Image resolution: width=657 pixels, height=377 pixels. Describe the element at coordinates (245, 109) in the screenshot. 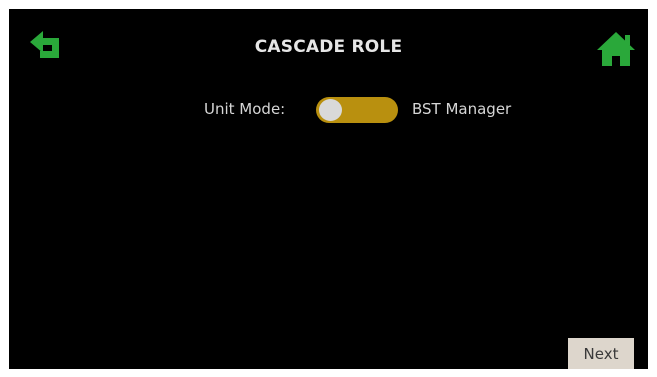

I see `unit-mode-label: Unit Mode:` at that location.